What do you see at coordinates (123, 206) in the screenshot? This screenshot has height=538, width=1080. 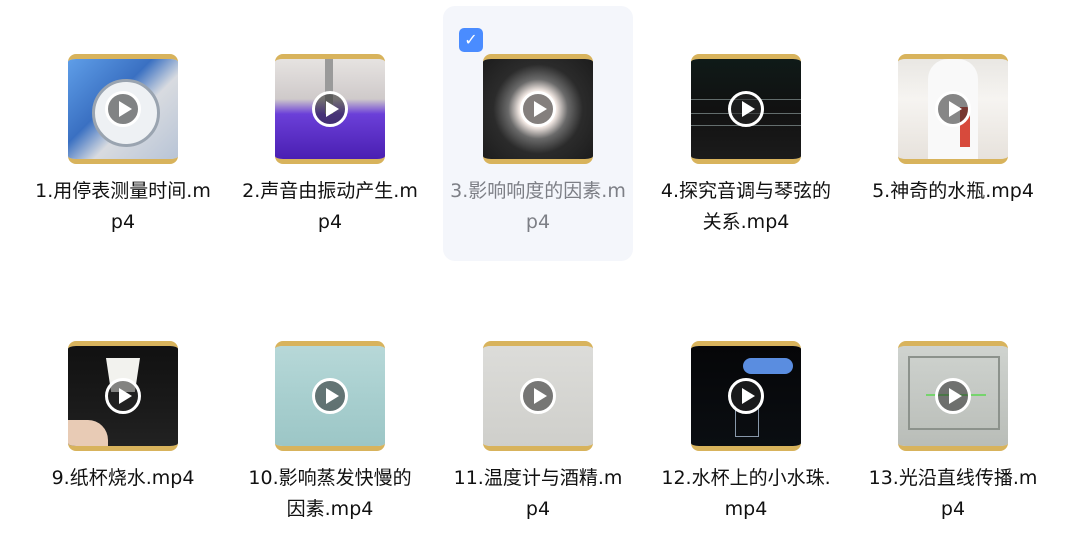 I see `file-name: 1.用停表测量时间.mp4` at bounding box center [123, 206].